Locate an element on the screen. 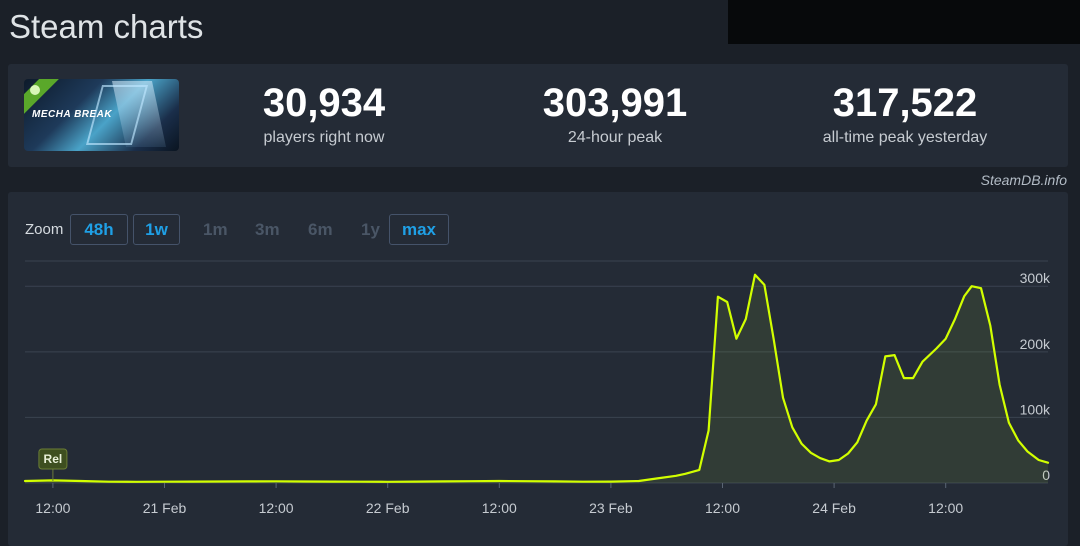  stat-all-time-peak: 317,522 all-time peak yesterday is located at coordinates (905, 114).